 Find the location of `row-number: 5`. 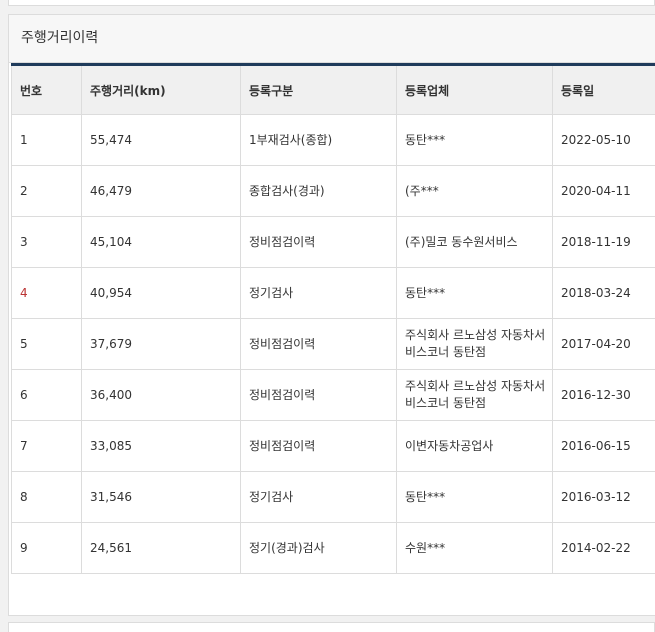

row-number: 5 is located at coordinates (47, 344).